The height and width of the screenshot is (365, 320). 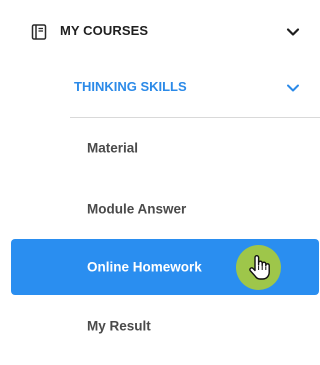 What do you see at coordinates (137, 209) in the screenshot?
I see `menu-item-label: Module Answer` at bounding box center [137, 209].